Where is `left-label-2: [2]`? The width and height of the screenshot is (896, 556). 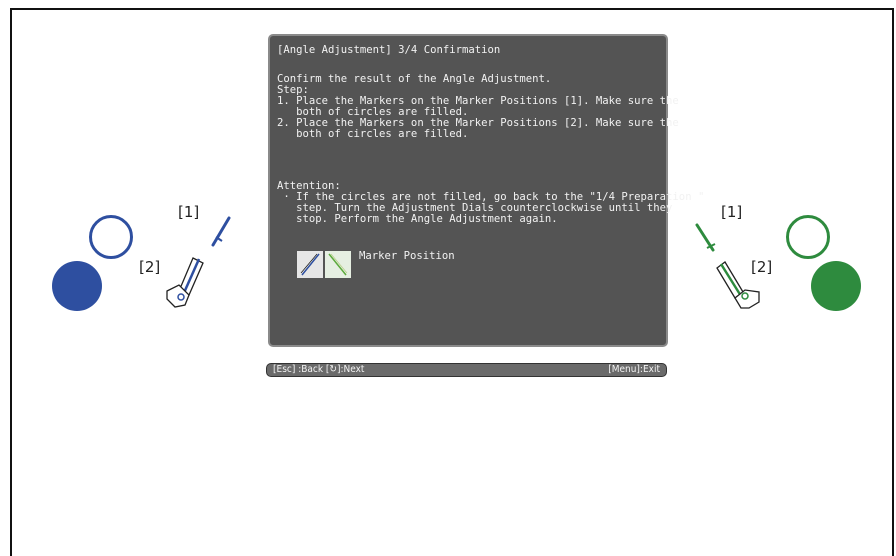
left-label-2: [2] is located at coordinates (150, 267).